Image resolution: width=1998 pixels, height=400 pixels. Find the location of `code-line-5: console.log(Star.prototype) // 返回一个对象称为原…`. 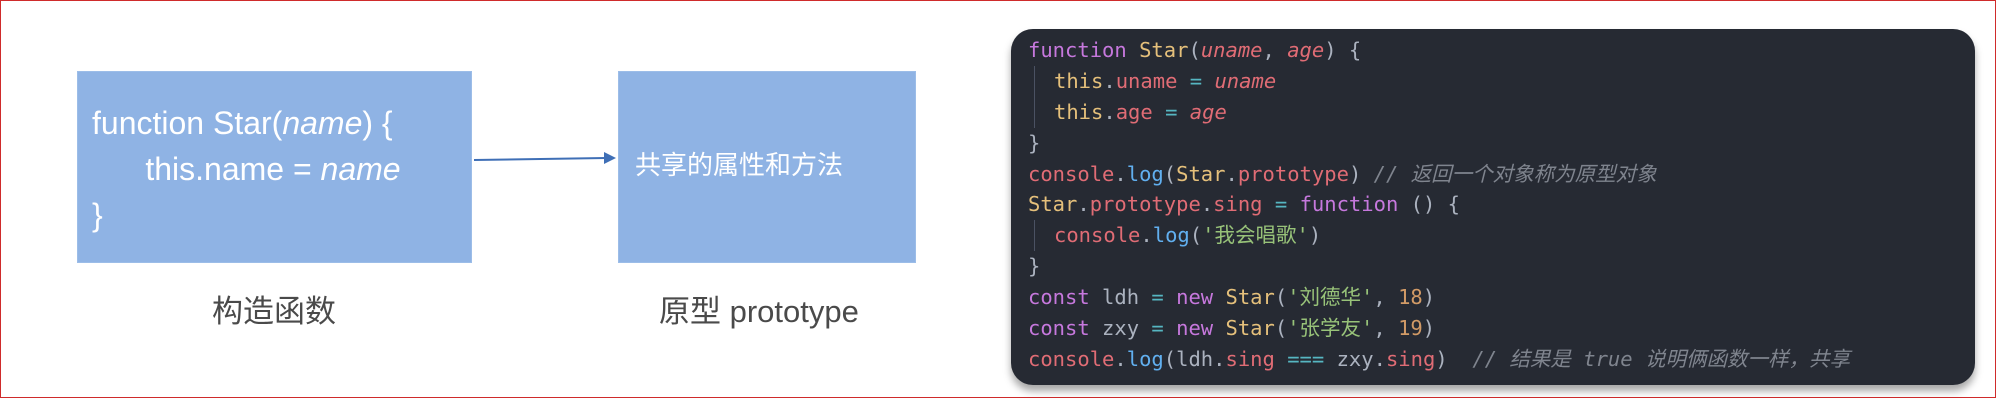

code-line-5: console.log(Star.prototype) // 返回一个对象称为原… is located at coordinates (1439, 174).